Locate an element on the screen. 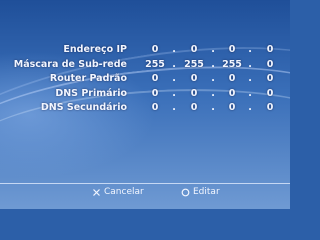  subnet-mask-row: Máscara de Sub-rede 255 . 255 . 255 . 0 is located at coordinates (145, 66).